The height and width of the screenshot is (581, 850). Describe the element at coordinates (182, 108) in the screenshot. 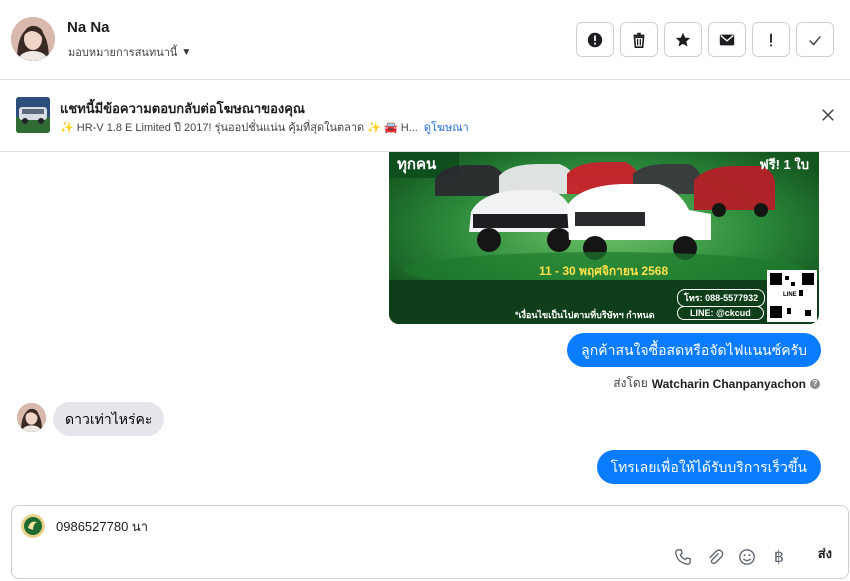

I see `ad-banner-title: แชทนี้มีข้อความตอบกลับต่อโฆษณาของคุณ` at that location.